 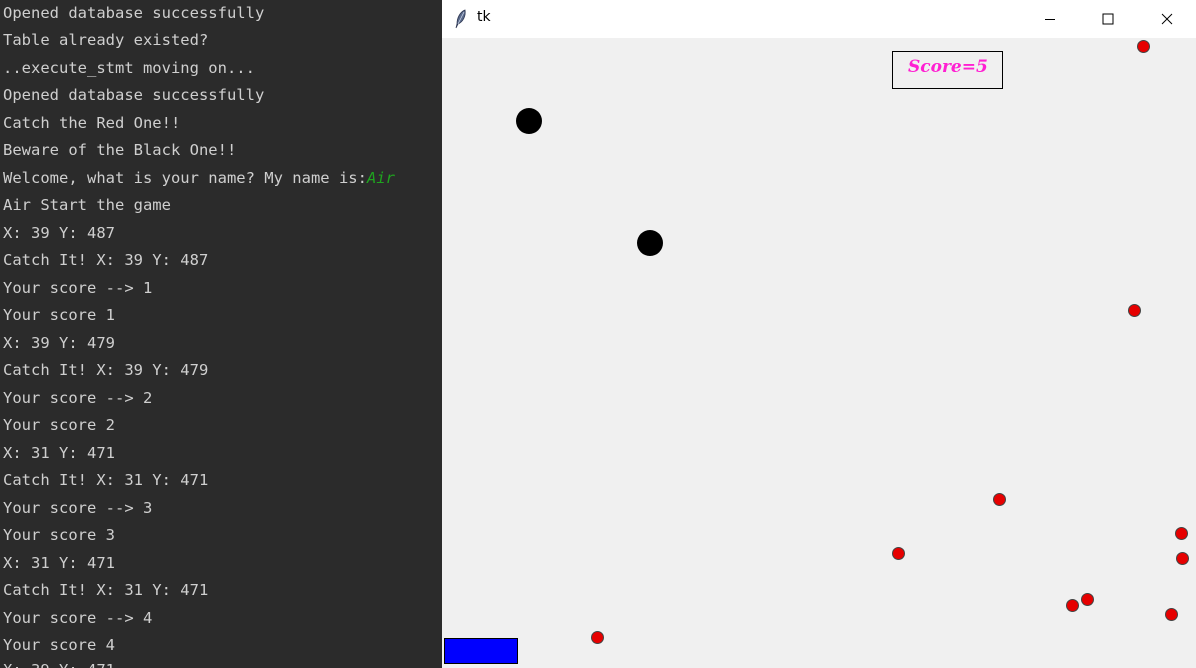 I want to click on minimize-button, so click(x=1050, y=19).